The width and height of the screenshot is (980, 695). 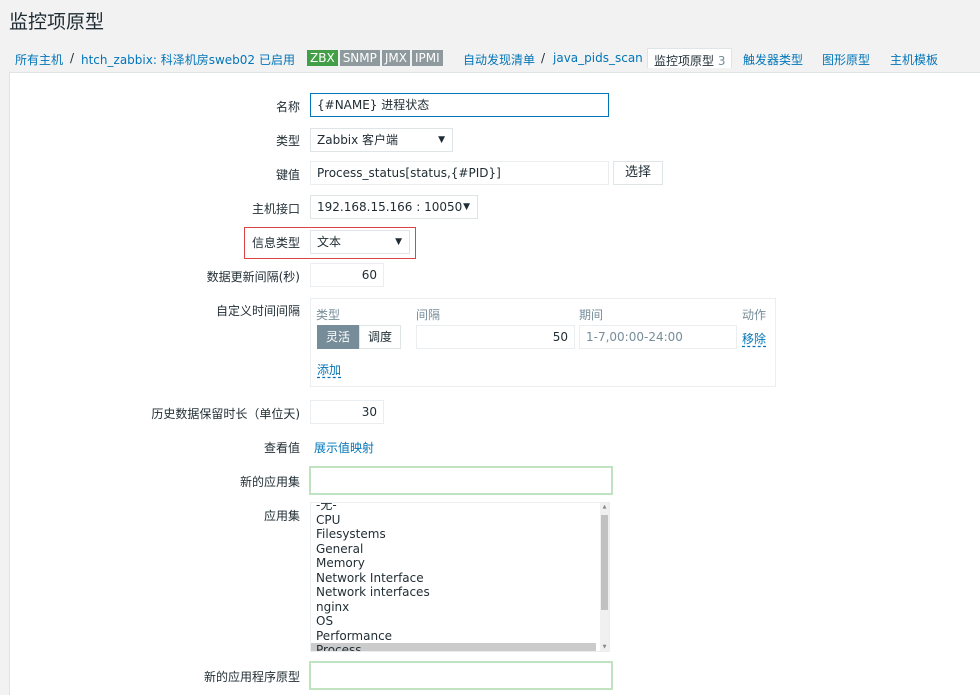 I want to click on badge-zbx: ZBX, so click(x=322, y=58).